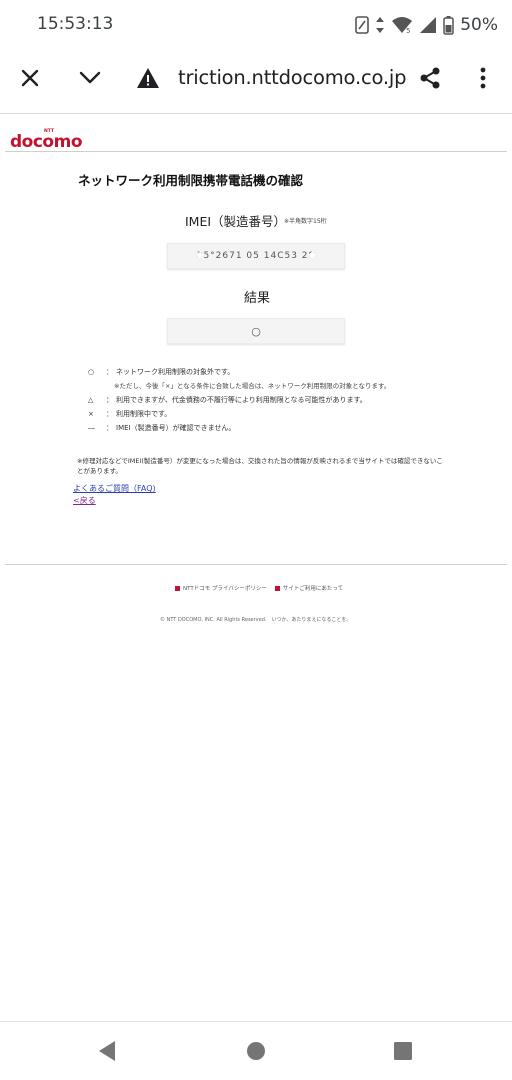  I want to click on legend-symbol: ―, so click(91, 428).